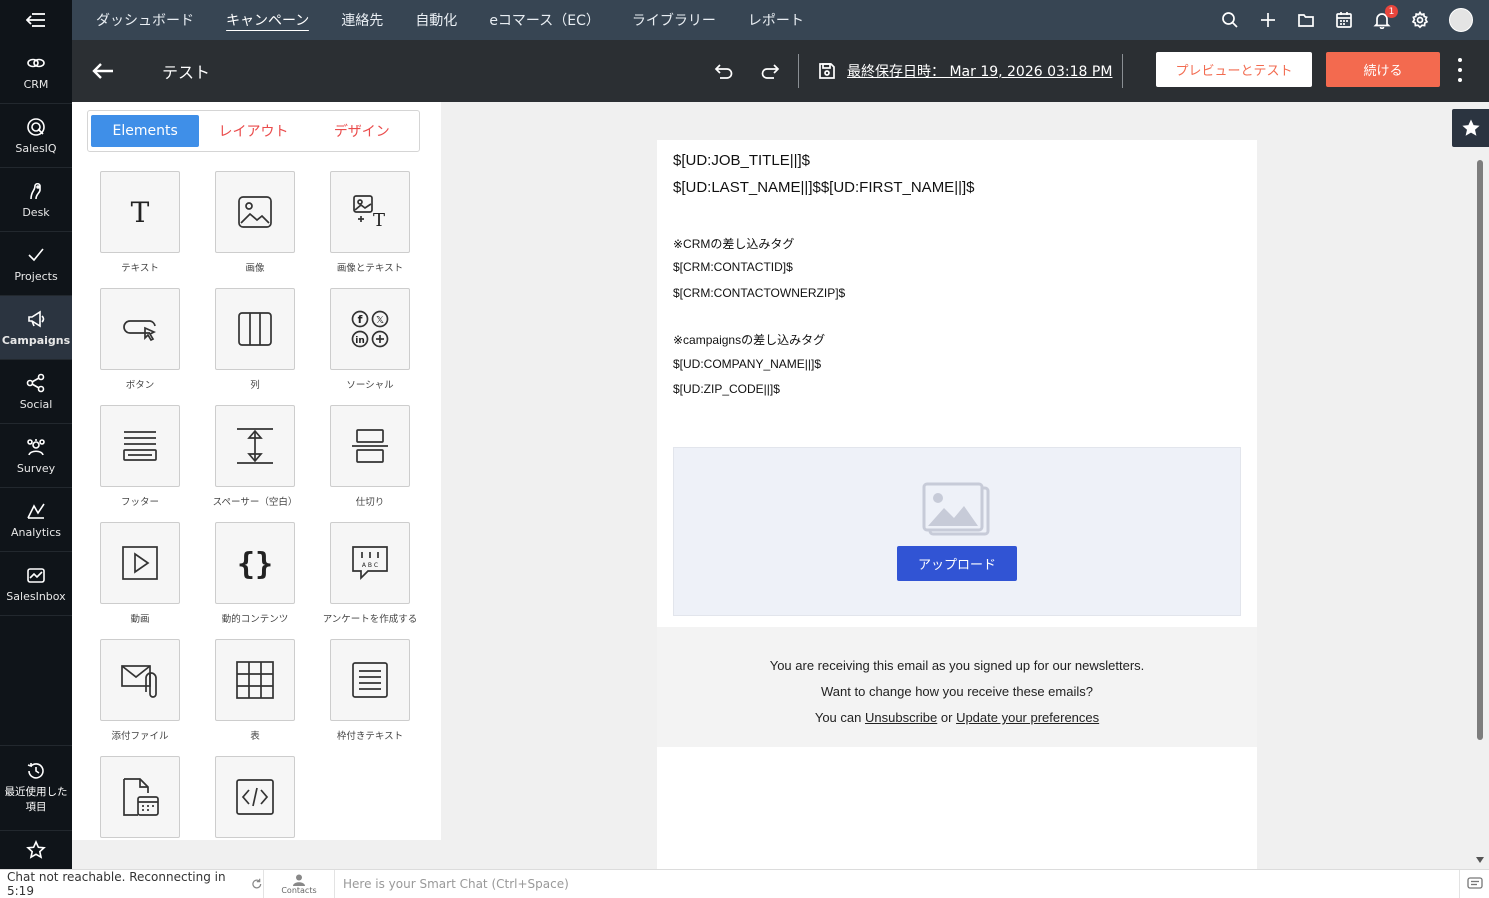 The image size is (1489, 898). Describe the element at coordinates (145, 131) in the screenshot. I see `tab-elements: Elements` at that location.